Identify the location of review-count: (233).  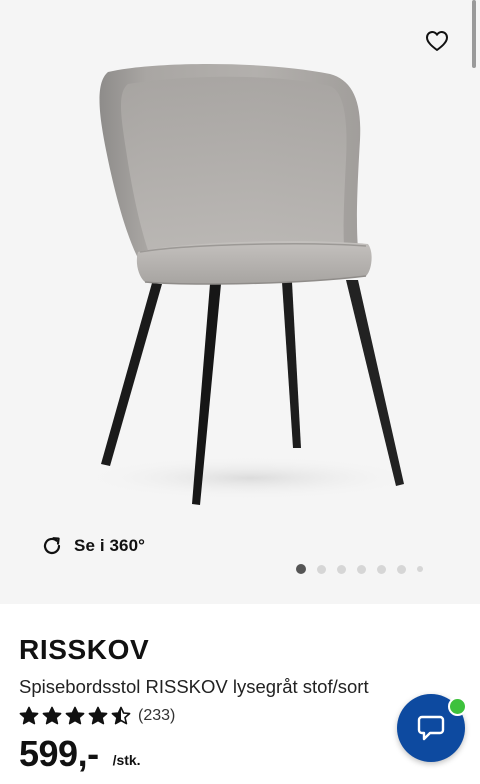
(157, 715).